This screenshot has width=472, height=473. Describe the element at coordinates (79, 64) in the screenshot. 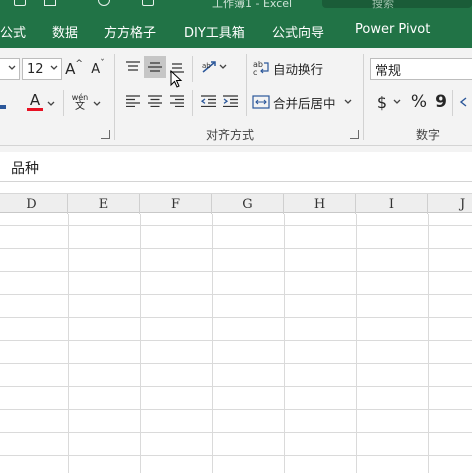

I see `caret-up-icon: ^` at that location.